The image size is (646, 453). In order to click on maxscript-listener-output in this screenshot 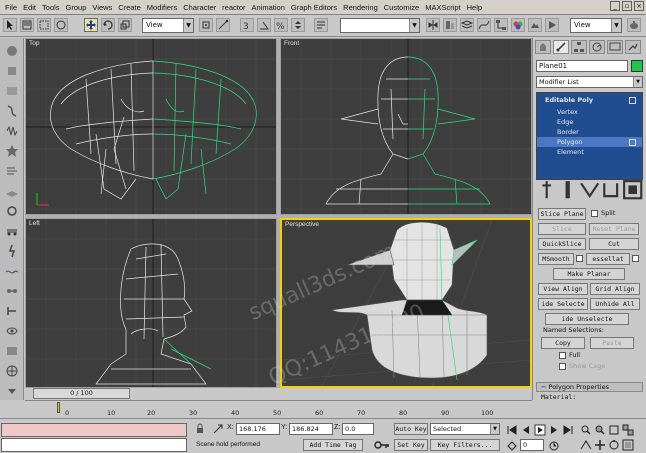, I will do `click(94, 430)`.